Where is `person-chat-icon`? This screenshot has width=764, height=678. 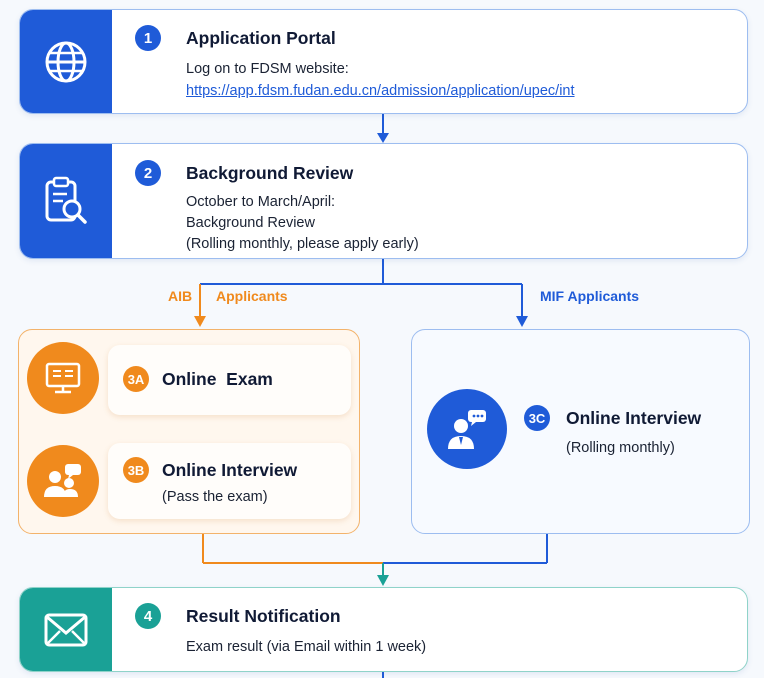
person-chat-icon is located at coordinates (467, 429).